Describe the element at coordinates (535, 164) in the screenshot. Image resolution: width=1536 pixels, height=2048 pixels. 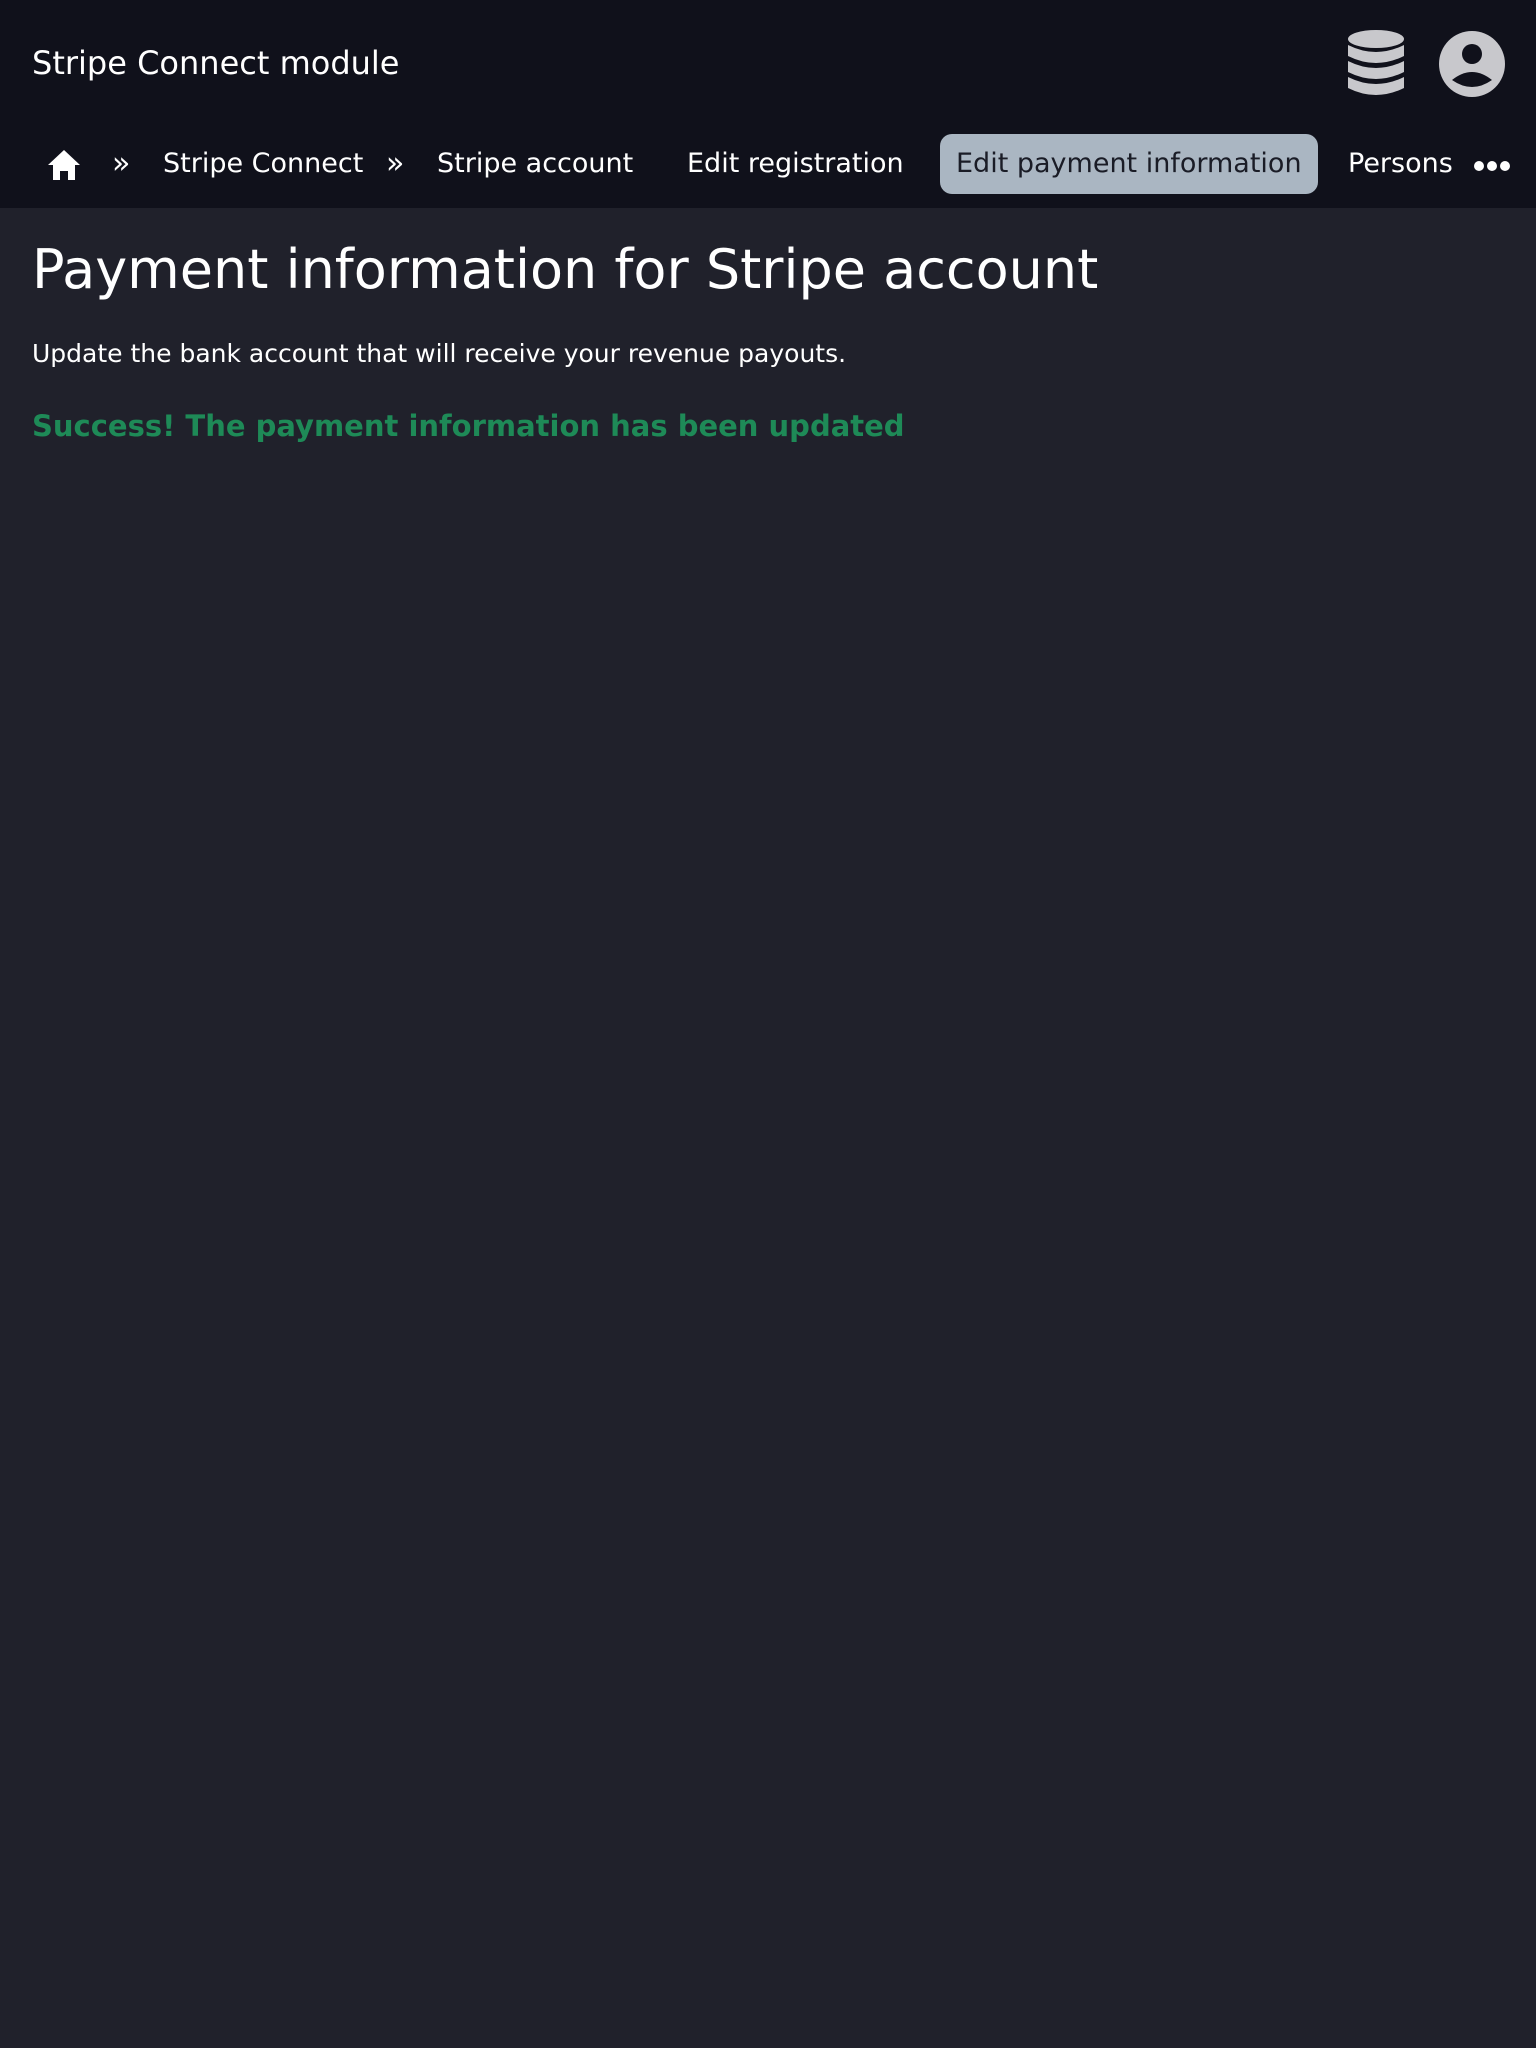
I see `breadcrumb-stripe-account: Stripe account` at that location.